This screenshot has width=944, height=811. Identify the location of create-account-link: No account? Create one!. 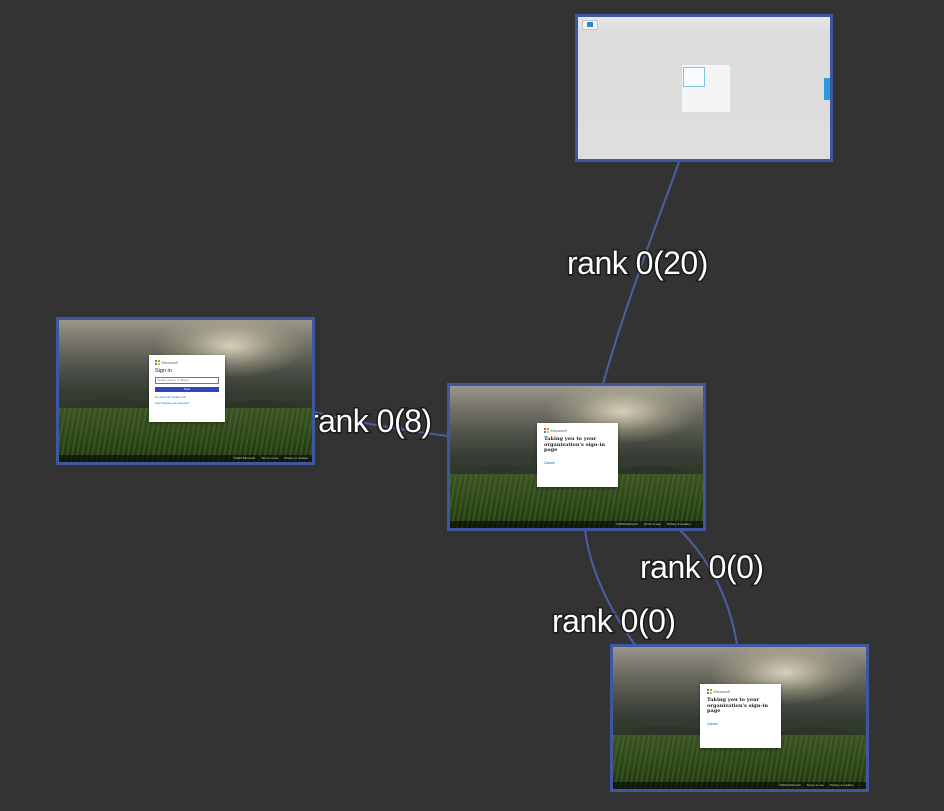
(187, 397).